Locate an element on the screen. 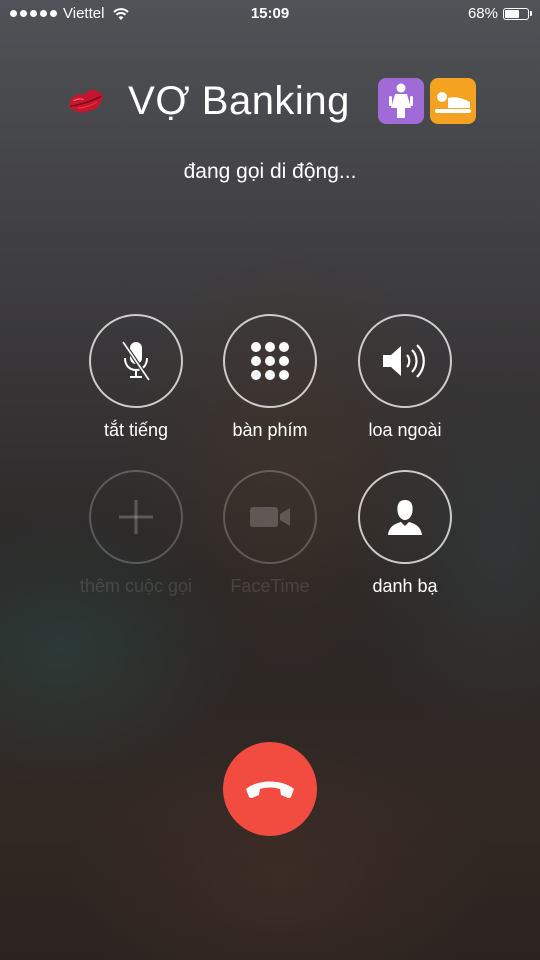 This screenshot has width=540, height=960. status-bar-right: 68% is located at coordinates (500, 13).